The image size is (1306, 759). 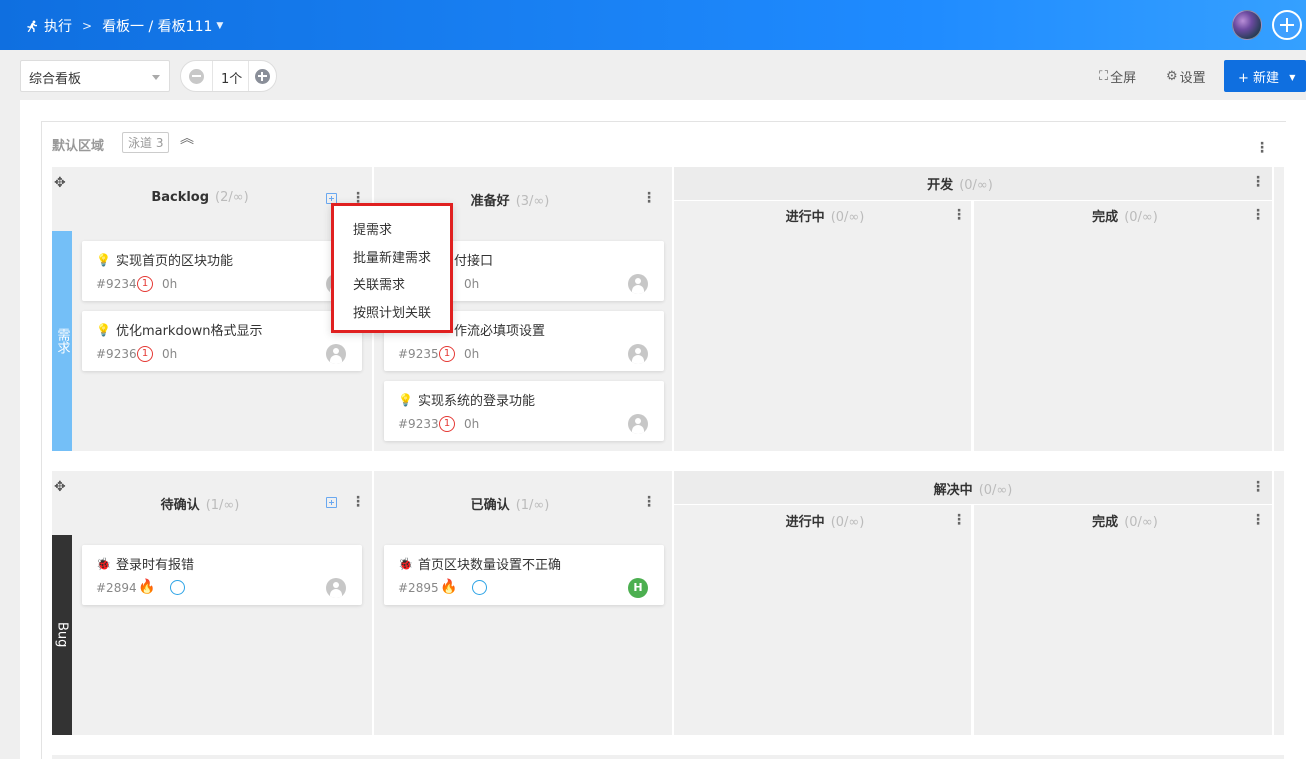 What do you see at coordinates (32, 26) in the screenshot?
I see `run-icon` at bounding box center [32, 26].